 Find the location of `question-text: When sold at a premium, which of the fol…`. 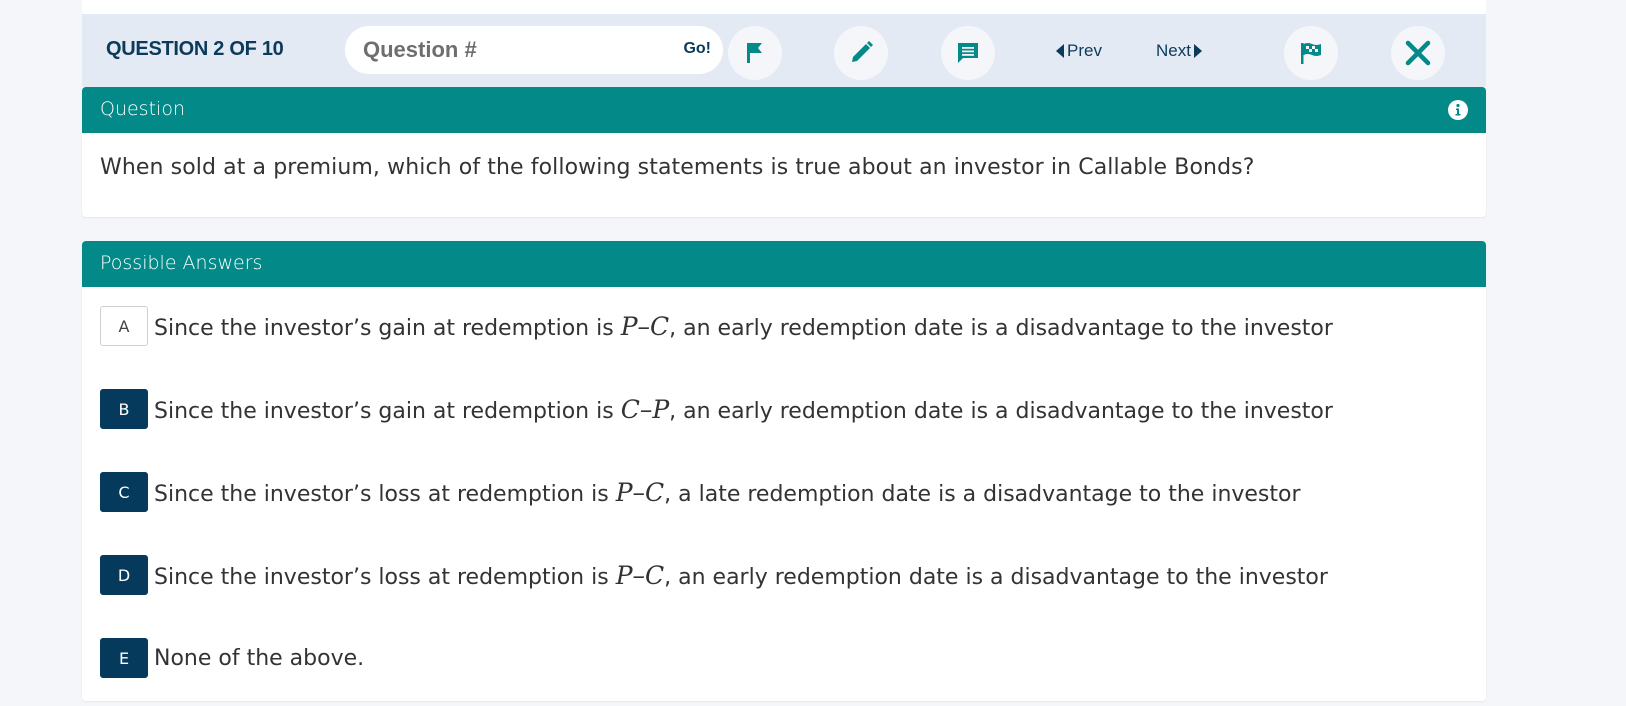

question-text: When sold at a premium, which of the fol… is located at coordinates (677, 167).